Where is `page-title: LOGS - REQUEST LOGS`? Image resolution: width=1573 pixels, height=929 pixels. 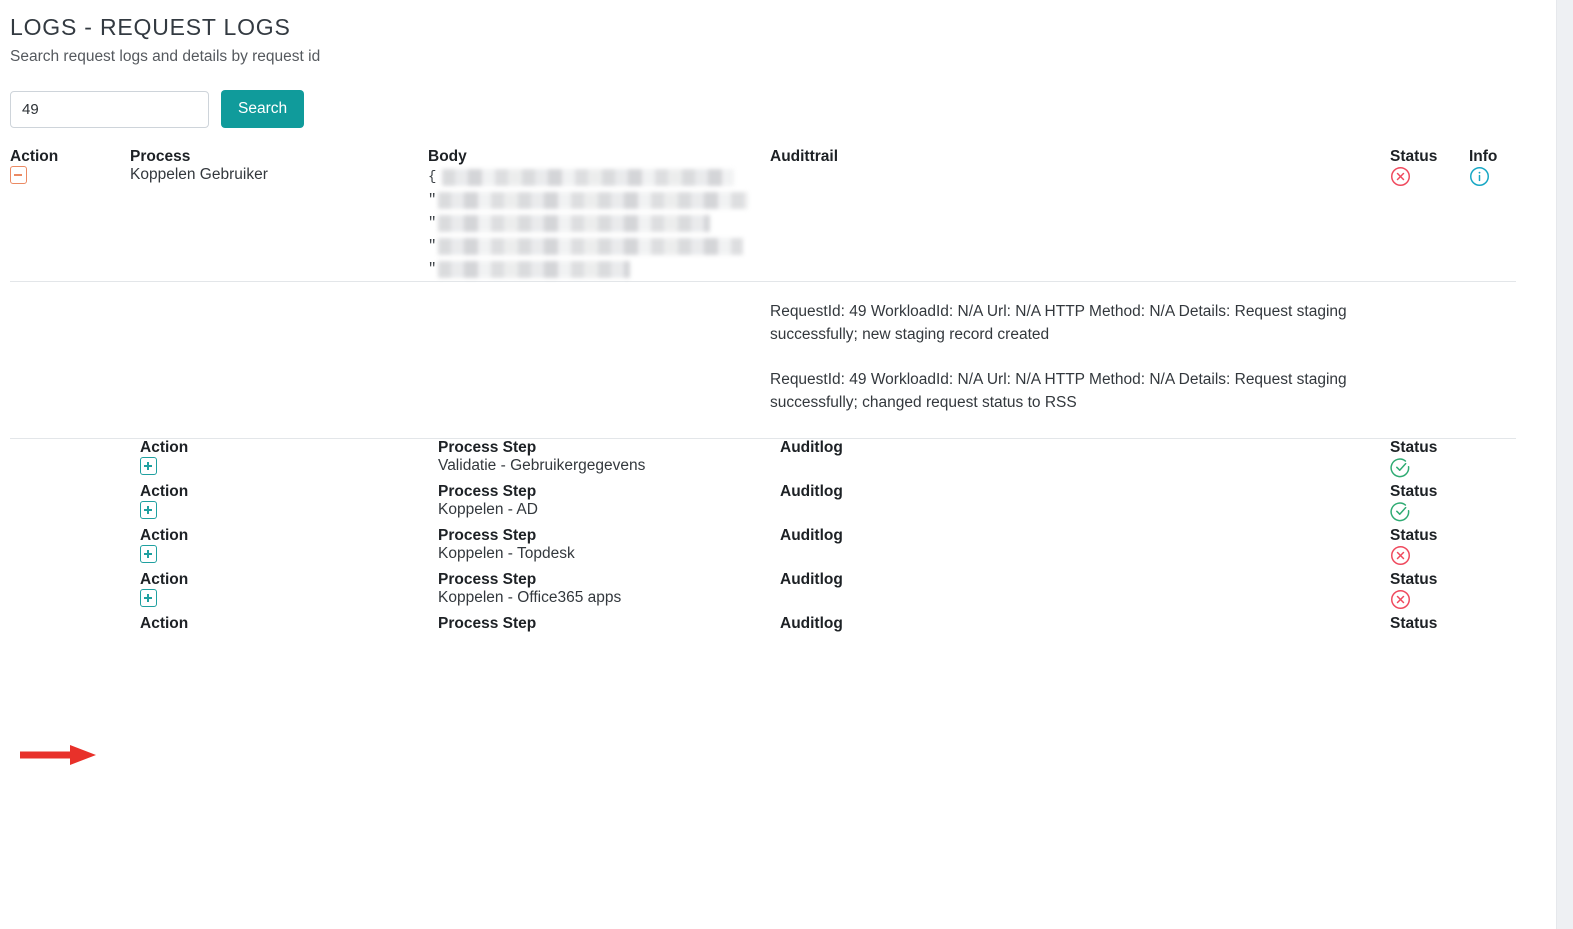
page-title: LOGS - REQUEST LOGS is located at coordinates (150, 27).